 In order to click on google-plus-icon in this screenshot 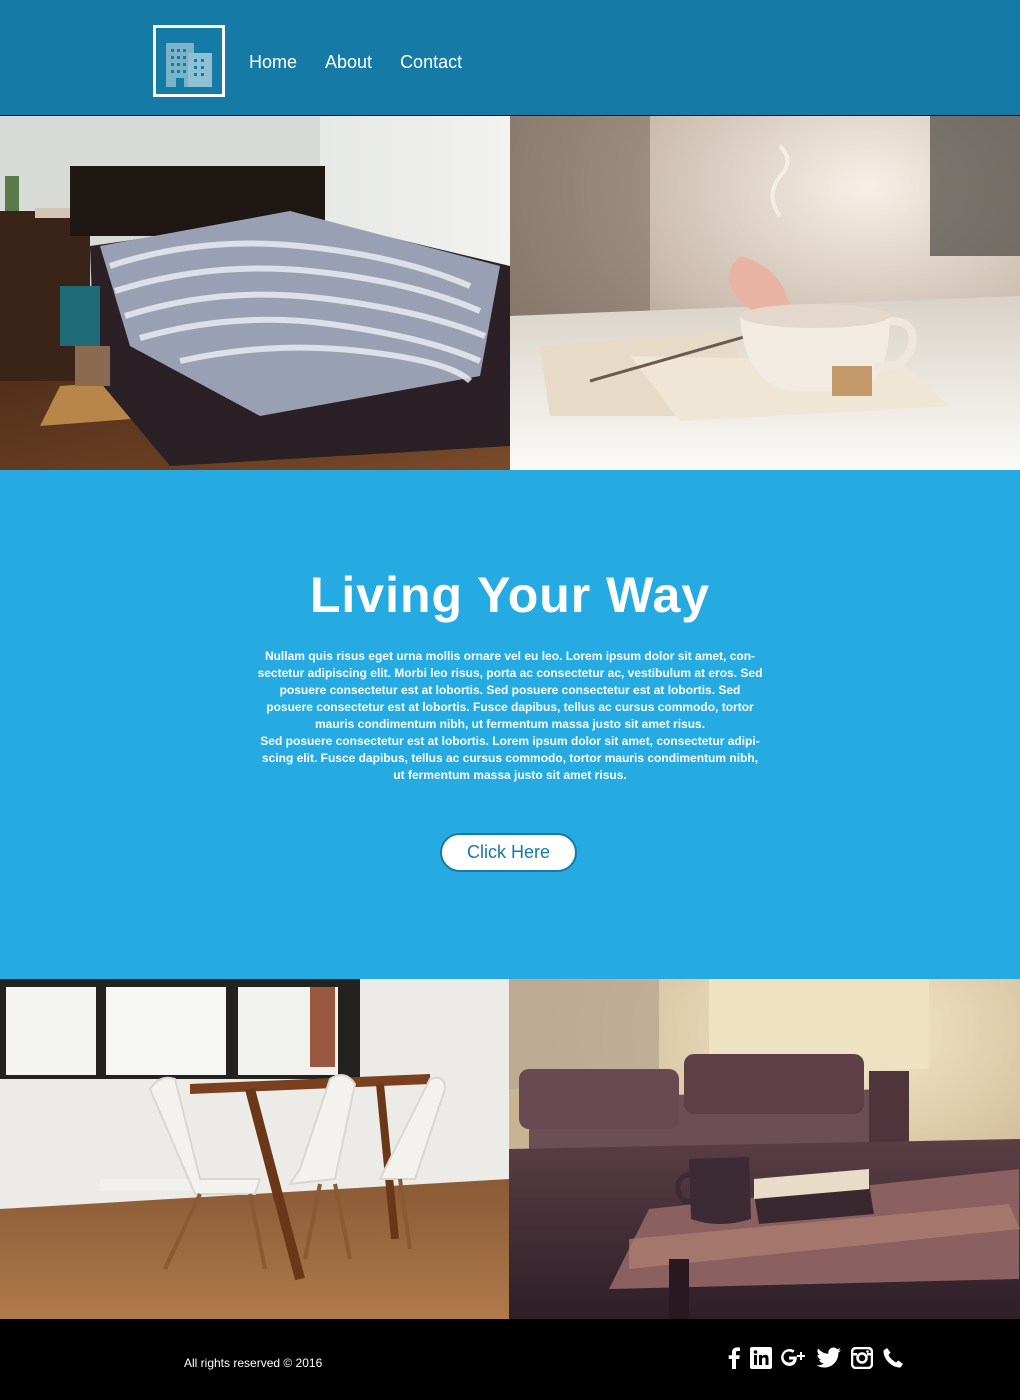, I will do `click(794, 1360)`.